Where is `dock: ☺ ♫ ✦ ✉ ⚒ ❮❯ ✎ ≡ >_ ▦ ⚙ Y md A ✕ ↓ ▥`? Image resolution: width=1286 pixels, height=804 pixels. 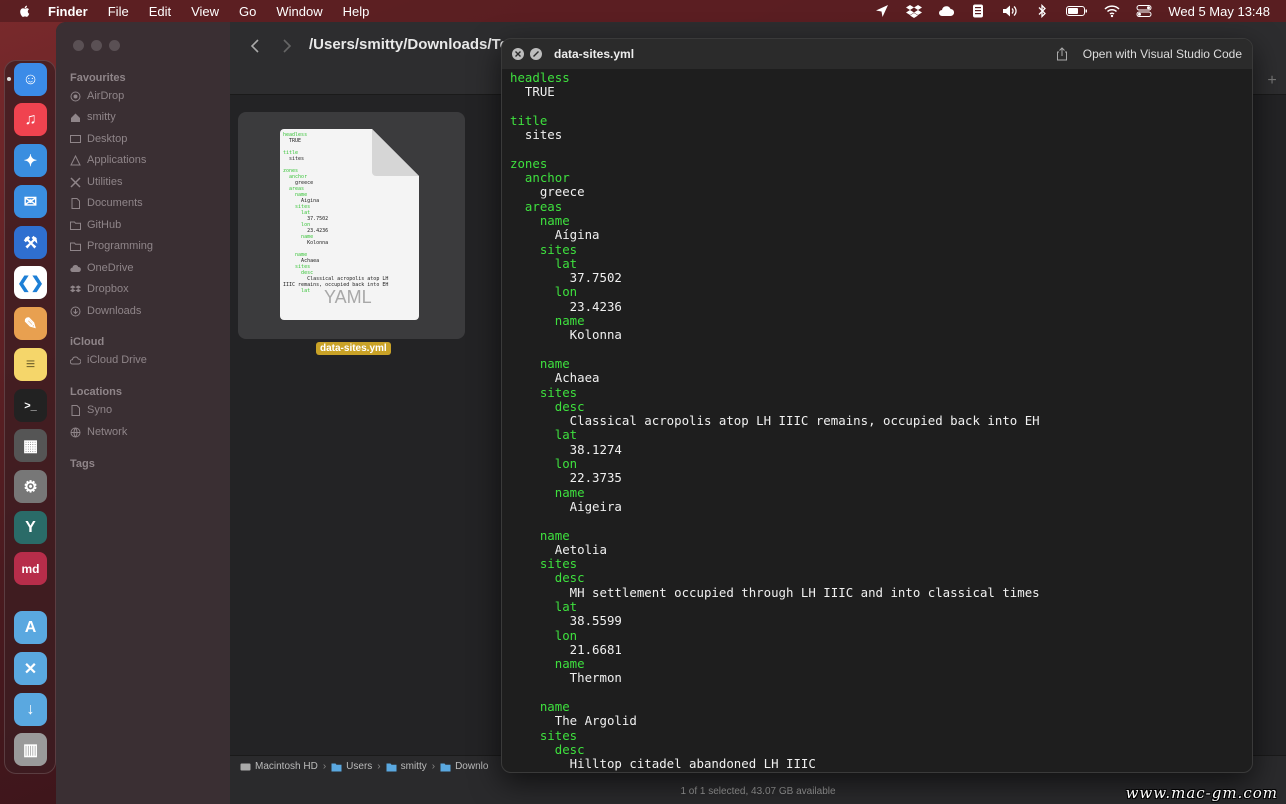
dock: ☺ ♫ ✦ ✉ ⚒ ❮❯ ✎ ≡ >_ ▦ ⚙ Y md A ✕ ↓ ▥ is located at coordinates (30, 417).